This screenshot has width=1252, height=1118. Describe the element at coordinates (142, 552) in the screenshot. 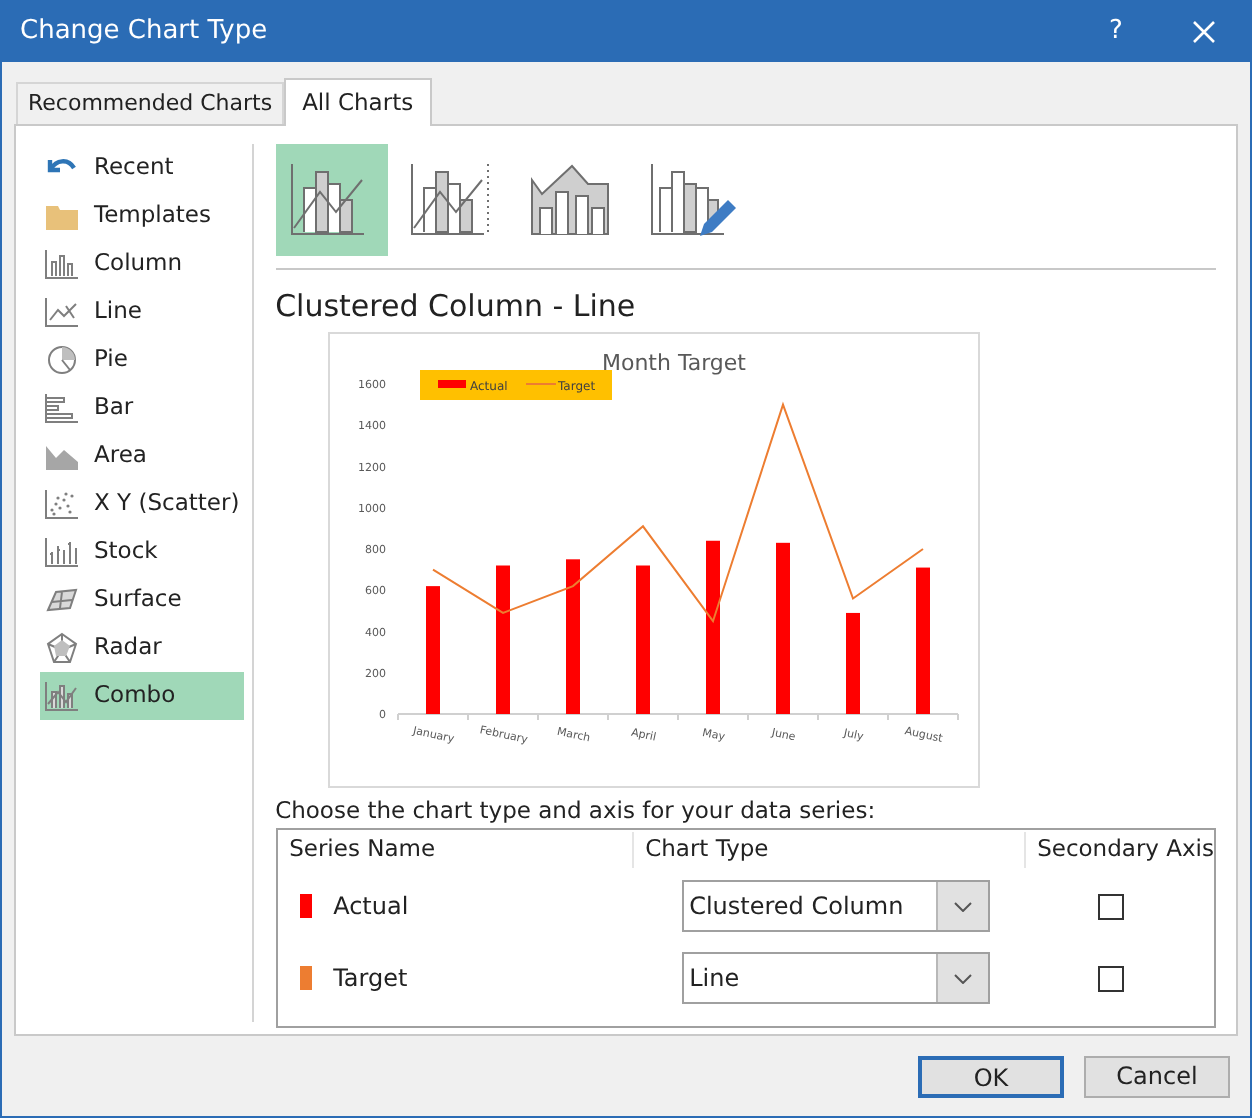

I see `chart-category-item: Stock` at that location.